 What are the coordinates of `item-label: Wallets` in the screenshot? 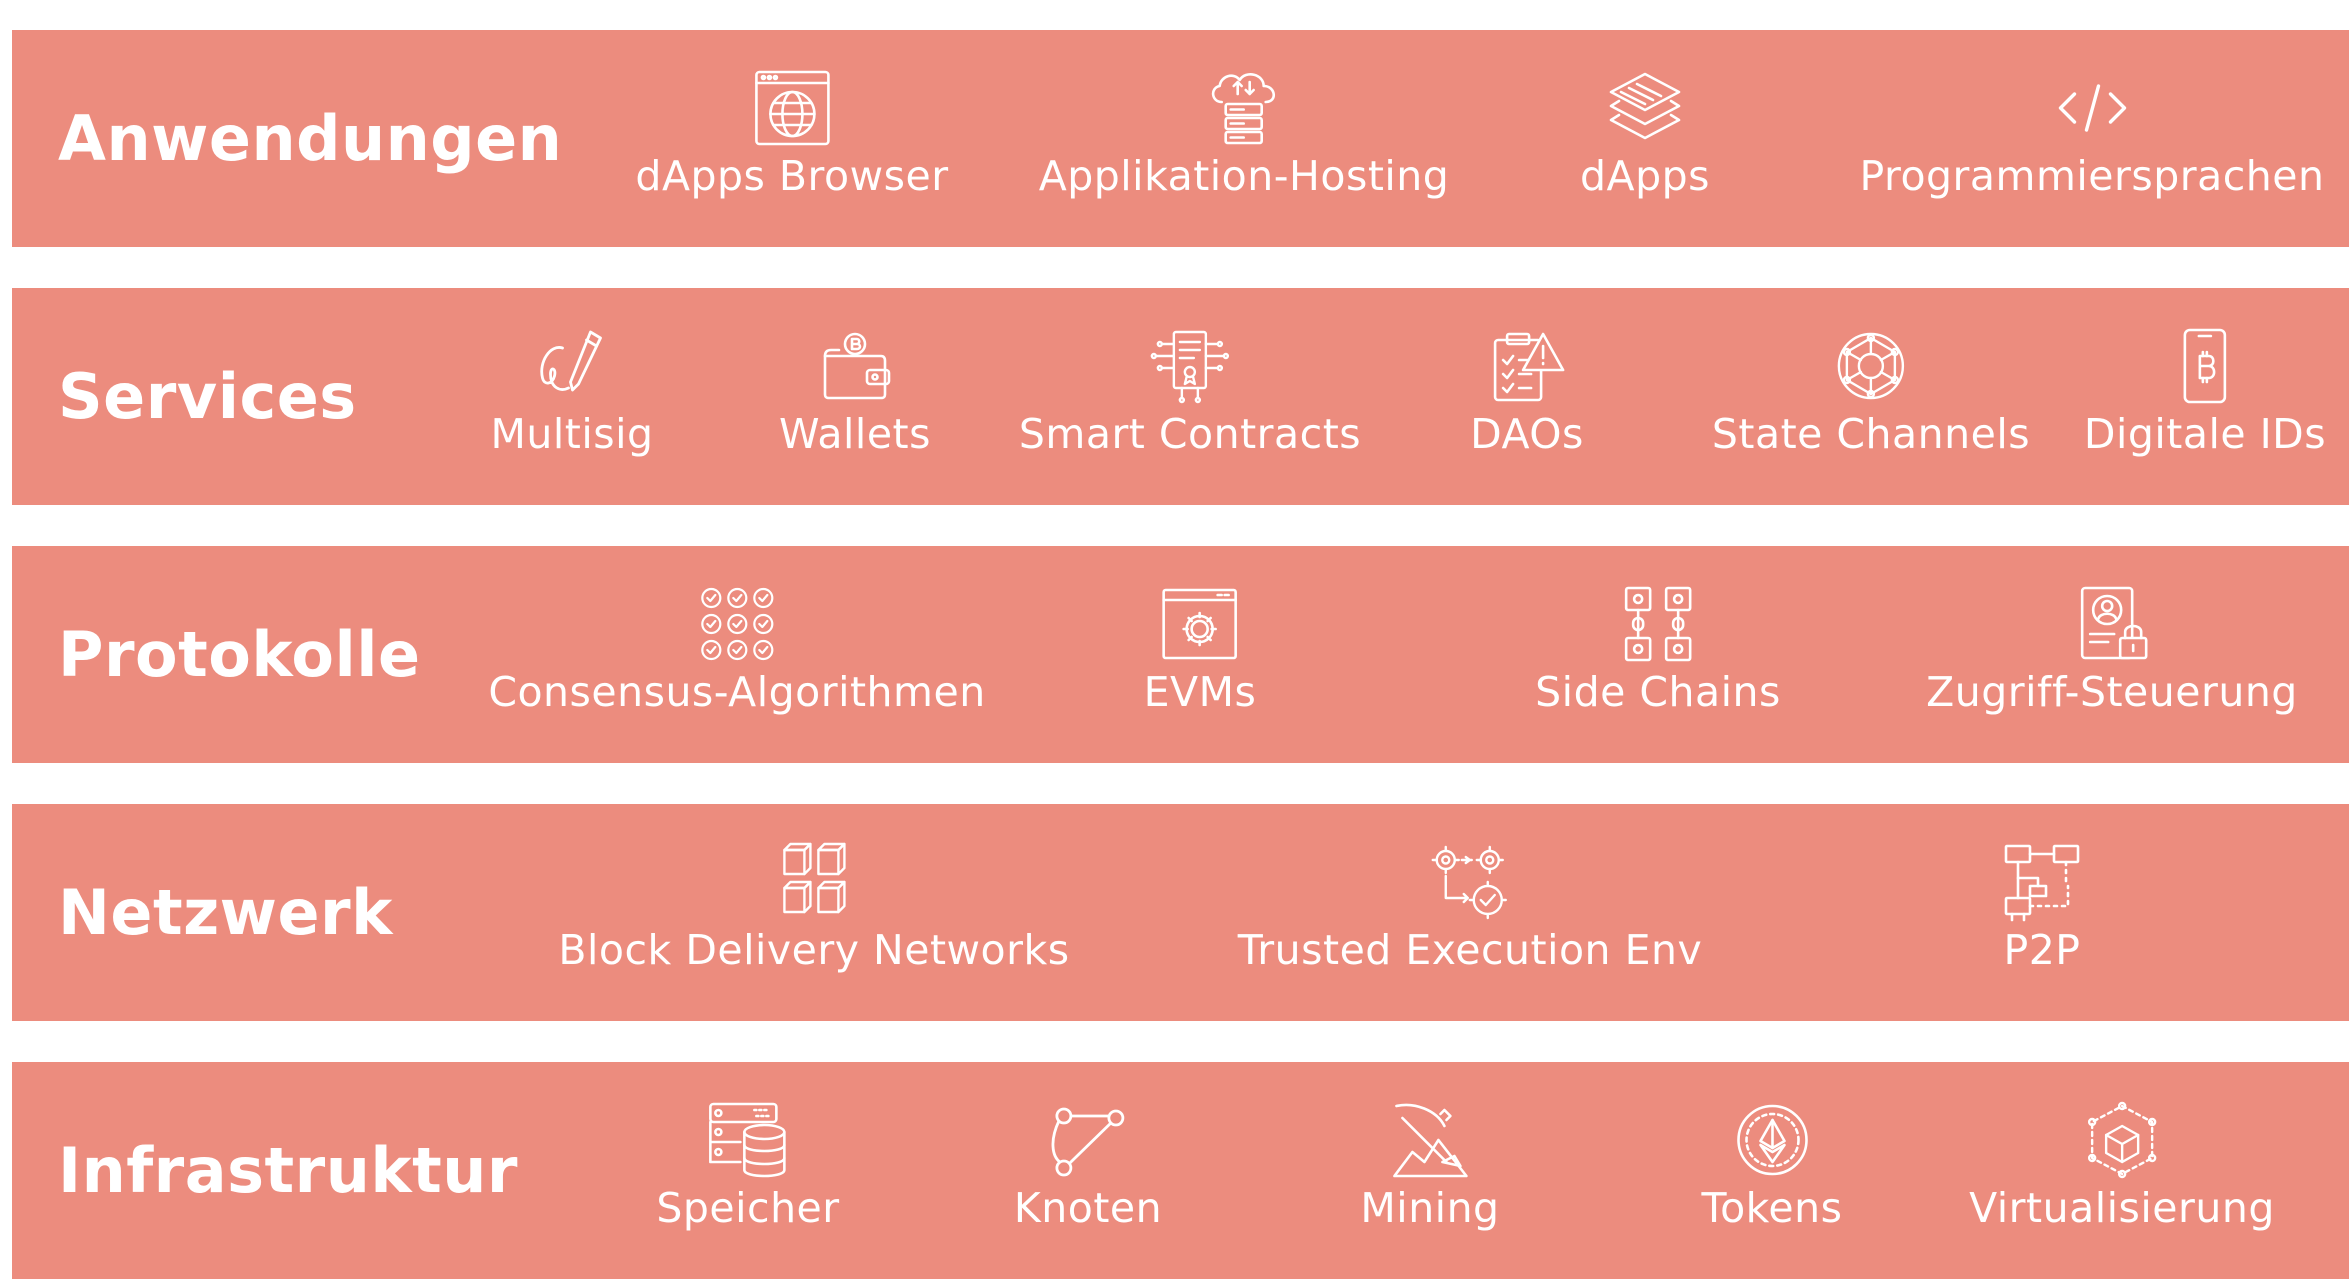 It's located at (855, 434).